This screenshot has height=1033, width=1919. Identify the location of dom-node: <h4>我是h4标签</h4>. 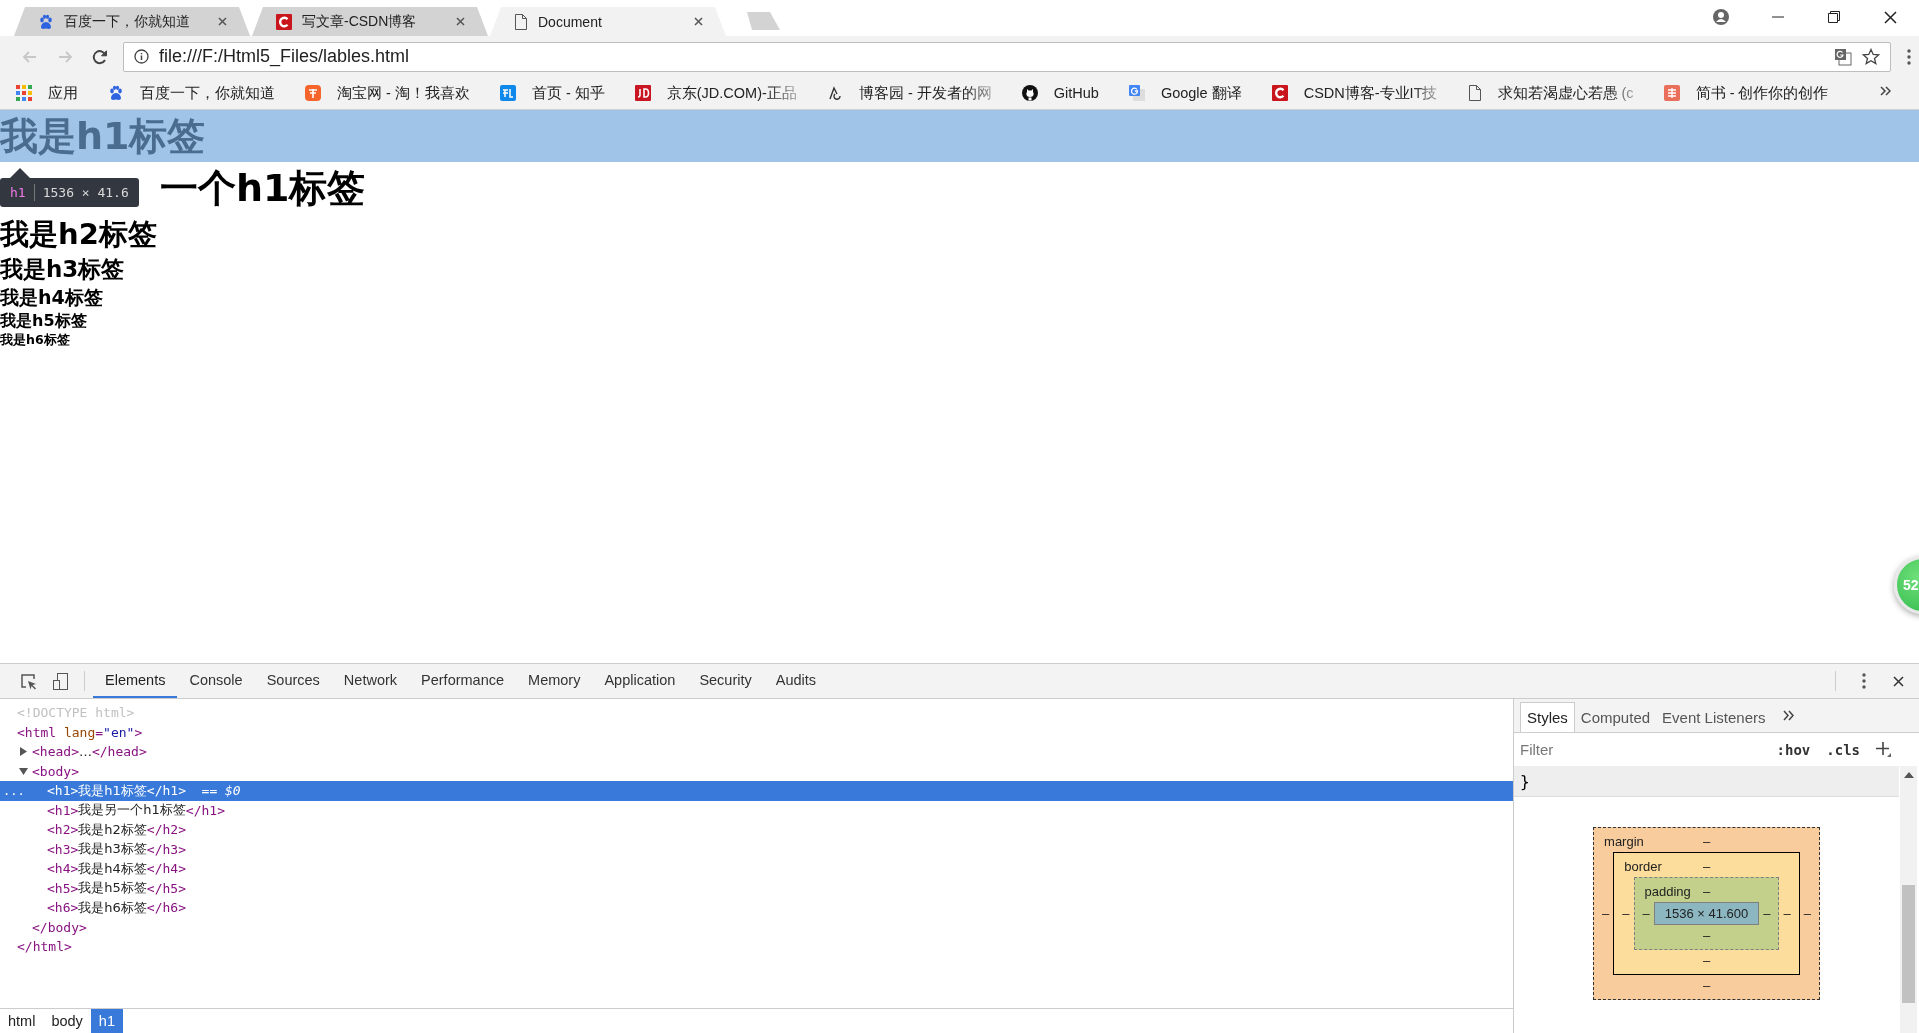
(116, 868).